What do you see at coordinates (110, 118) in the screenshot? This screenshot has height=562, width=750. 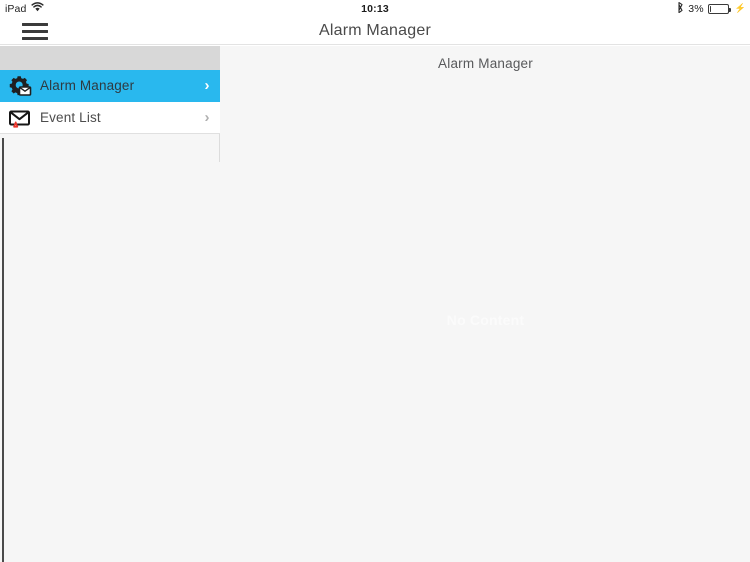 I see `sidebar-item-event-list: Event List ›` at bounding box center [110, 118].